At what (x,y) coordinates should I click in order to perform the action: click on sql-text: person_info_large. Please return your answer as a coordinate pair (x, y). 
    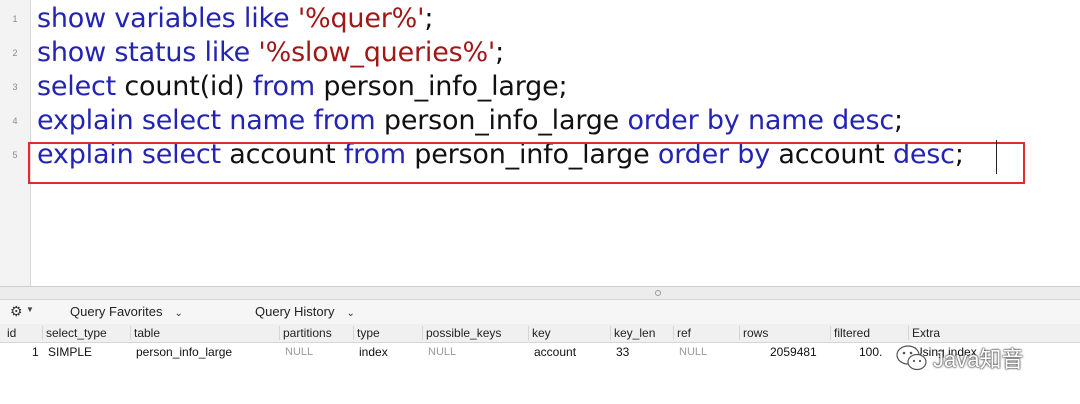
    Looking at the image, I should click on (501, 120).